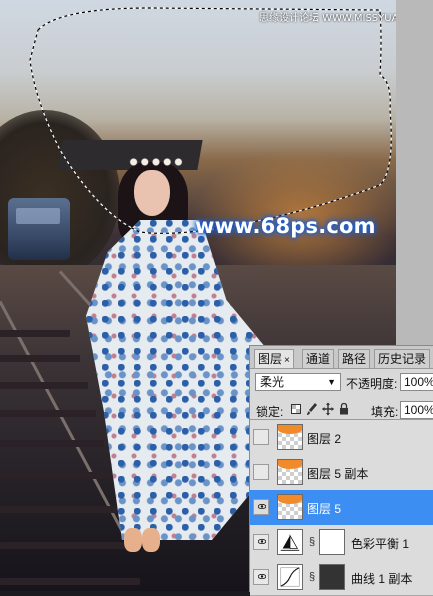  Describe the element at coordinates (320, 409) in the screenshot. I see `lock-icons` at that location.